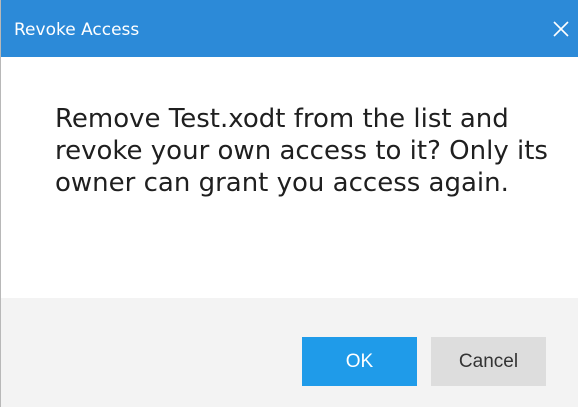 This screenshot has width=578, height=407. What do you see at coordinates (359, 361) in the screenshot?
I see `ok-button: OK` at bounding box center [359, 361].